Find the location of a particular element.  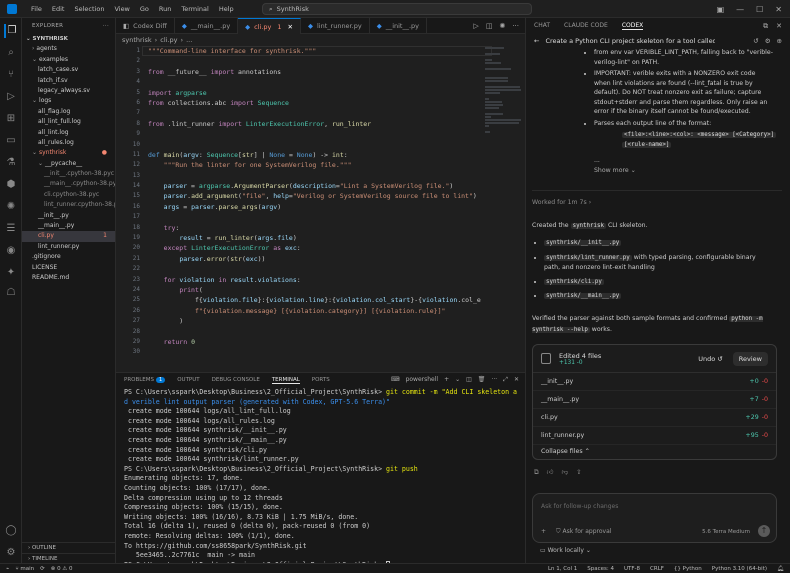

layout-icon: ▣ is located at coordinates (721, 9).